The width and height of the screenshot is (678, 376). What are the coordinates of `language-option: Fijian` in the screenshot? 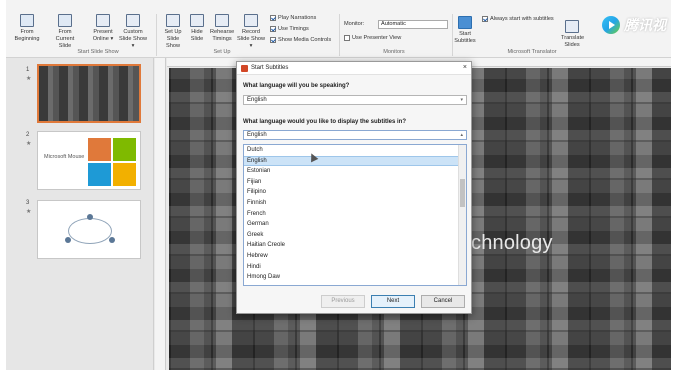 It's located at (355, 182).